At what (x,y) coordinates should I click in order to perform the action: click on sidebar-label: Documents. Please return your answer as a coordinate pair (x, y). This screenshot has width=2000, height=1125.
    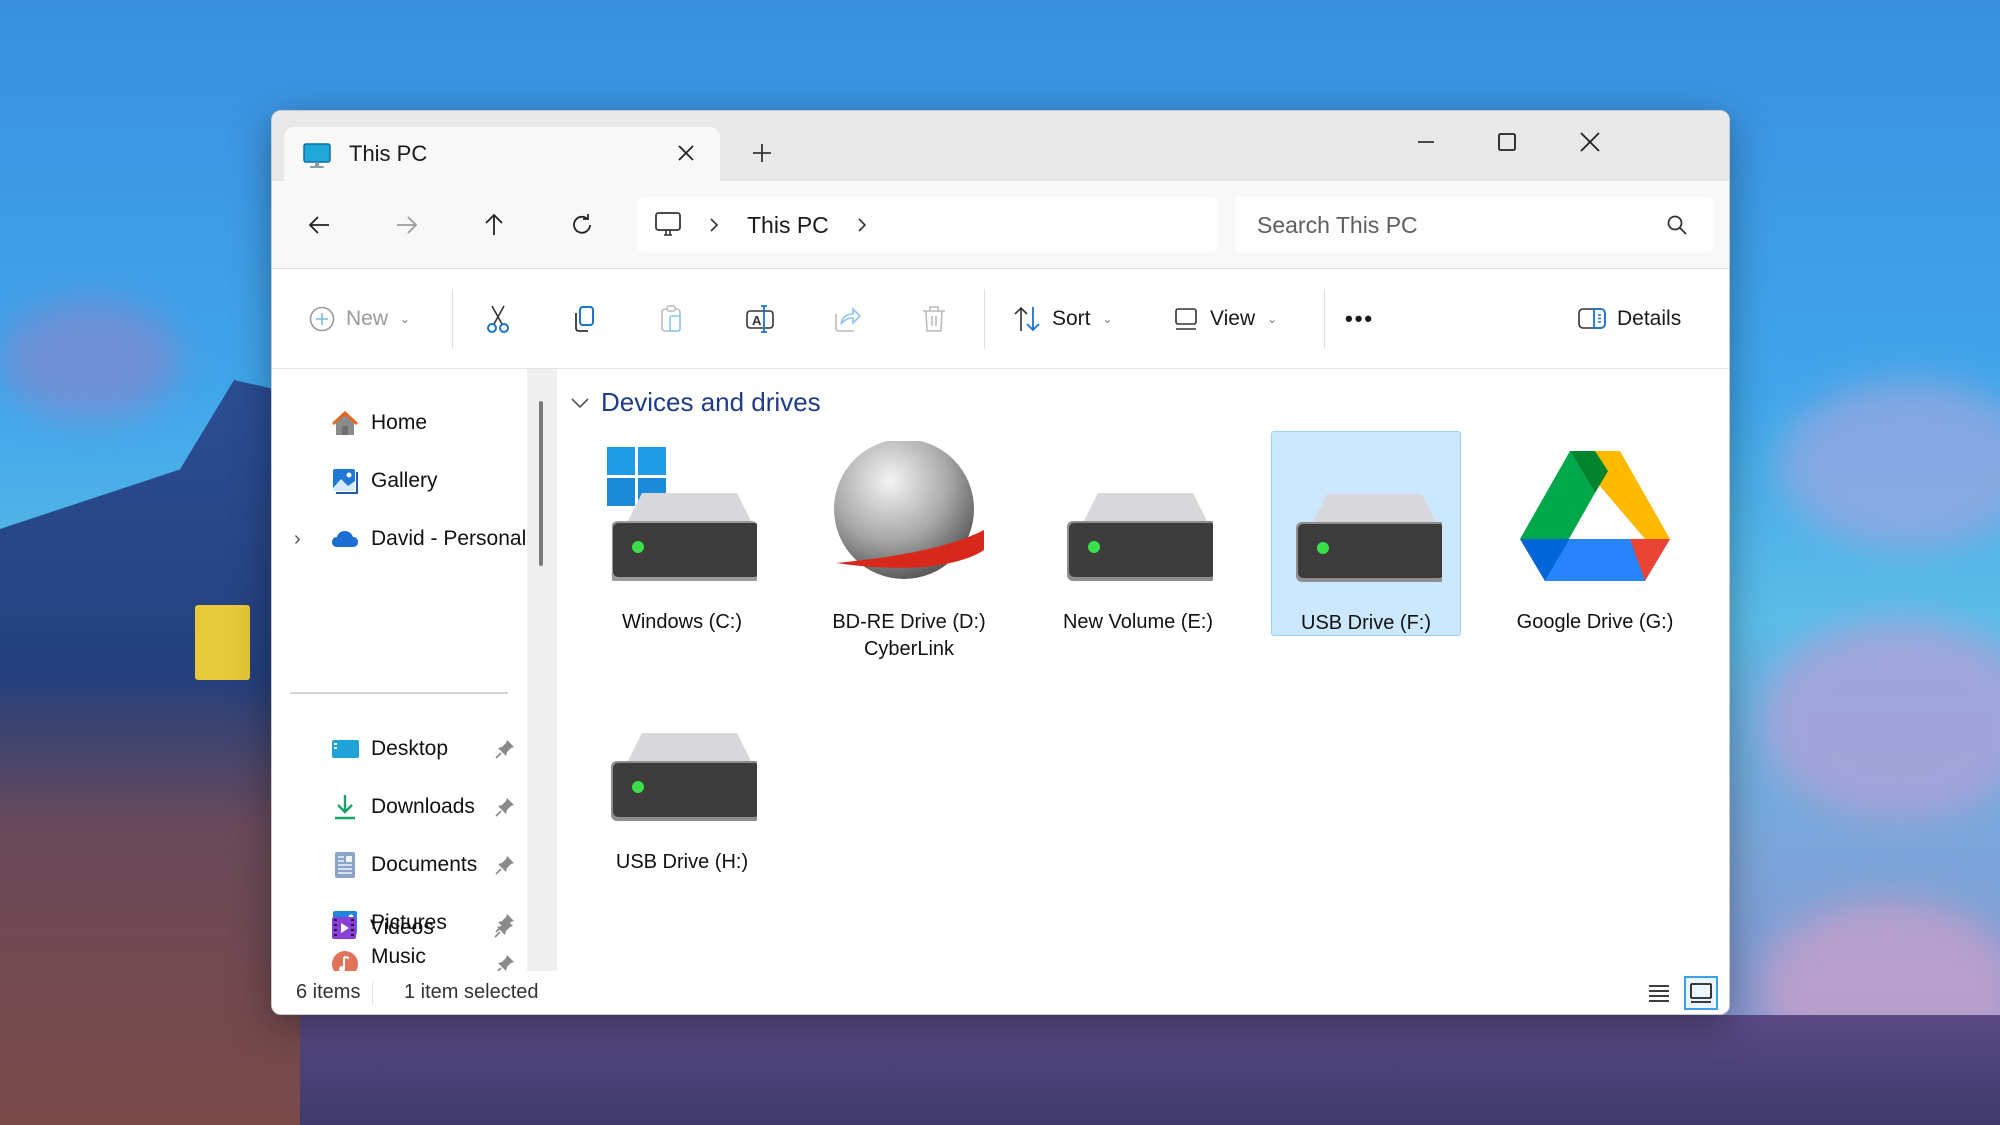
    Looking at the image, I should click on (424, 864).